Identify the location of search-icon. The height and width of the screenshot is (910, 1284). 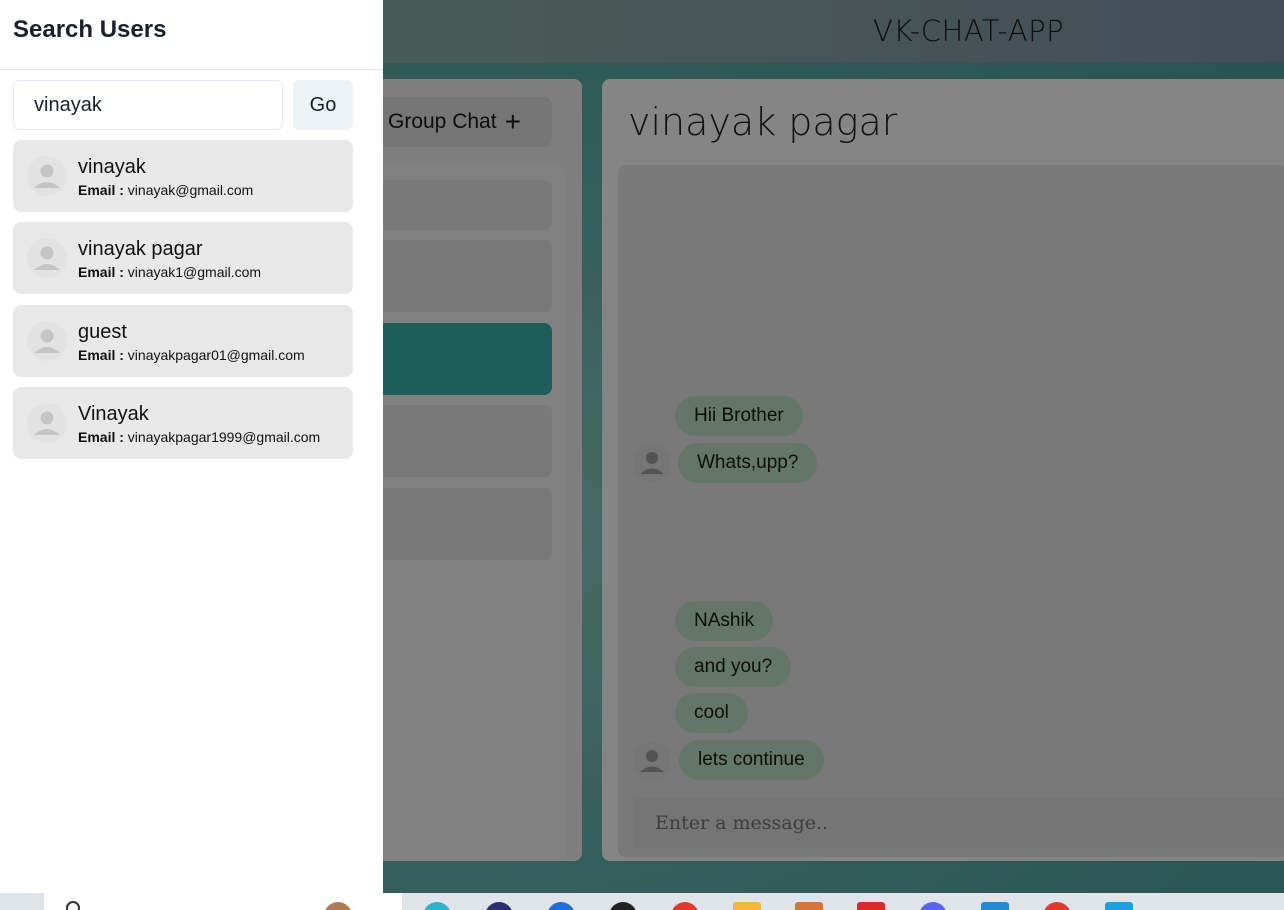
(73, 905).